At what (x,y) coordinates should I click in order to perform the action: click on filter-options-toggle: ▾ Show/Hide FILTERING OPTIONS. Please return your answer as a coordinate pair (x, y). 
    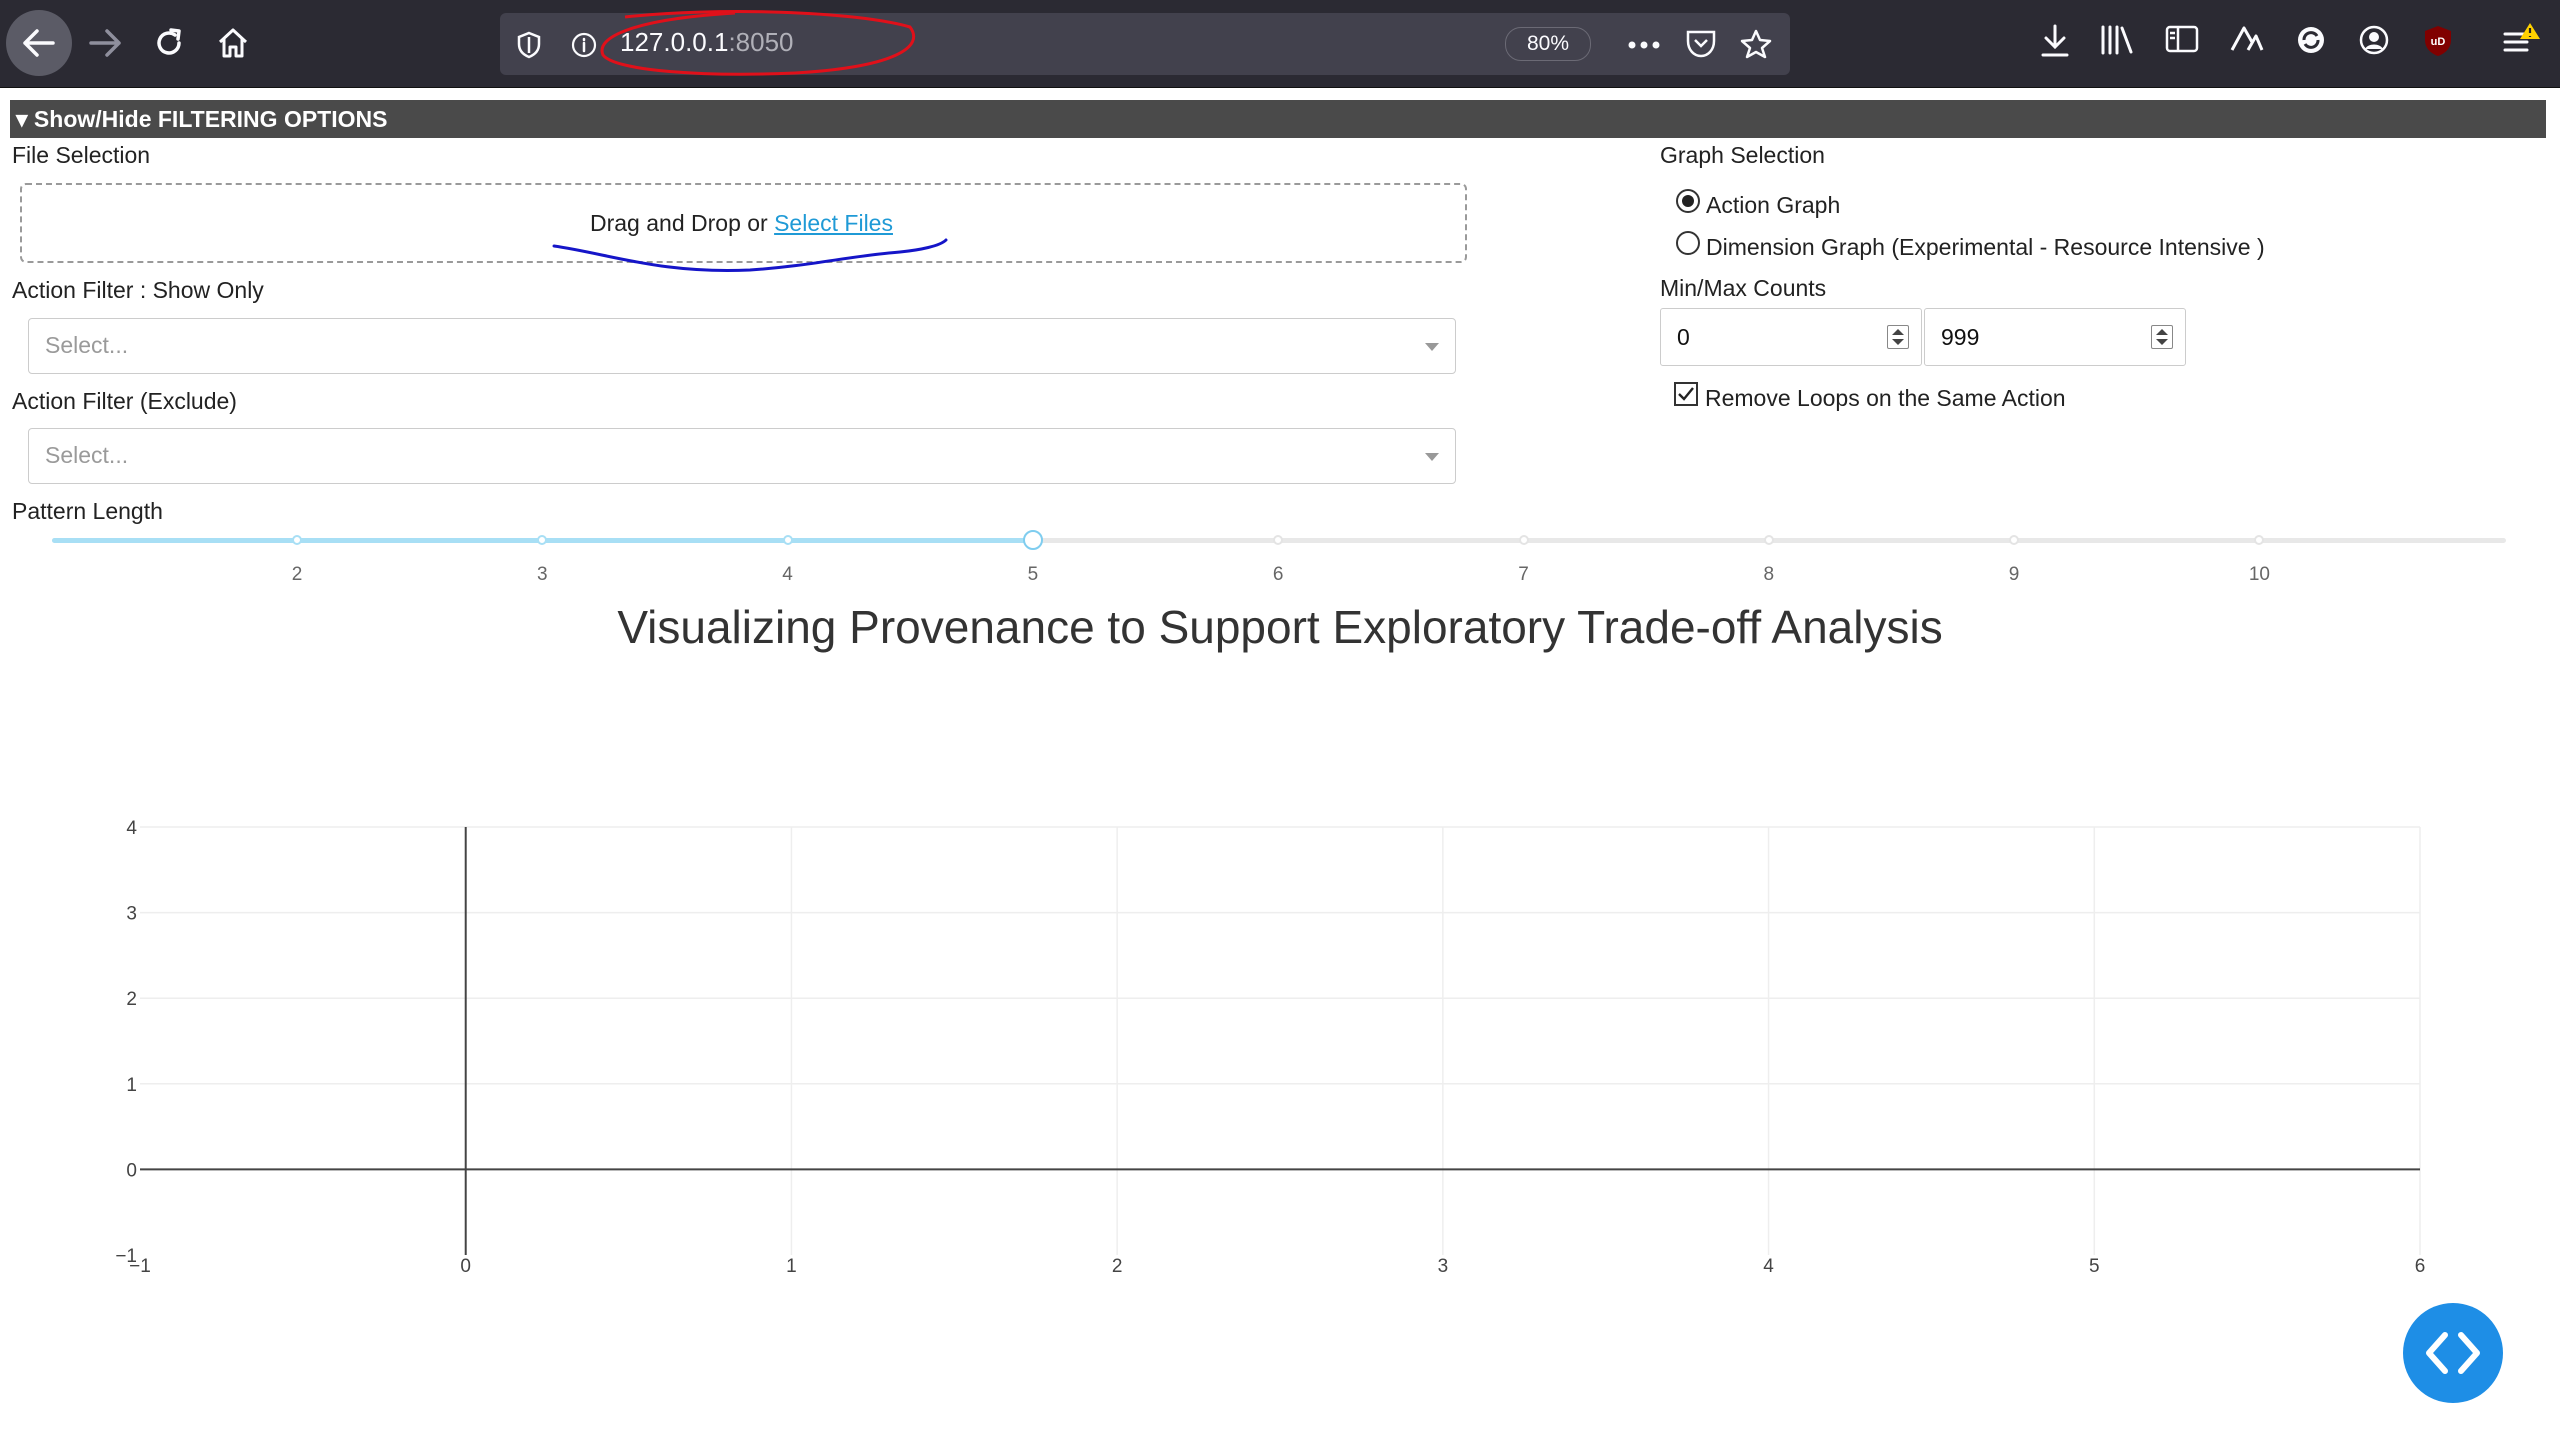
    Looking at the image, I should click on (1278, 119).